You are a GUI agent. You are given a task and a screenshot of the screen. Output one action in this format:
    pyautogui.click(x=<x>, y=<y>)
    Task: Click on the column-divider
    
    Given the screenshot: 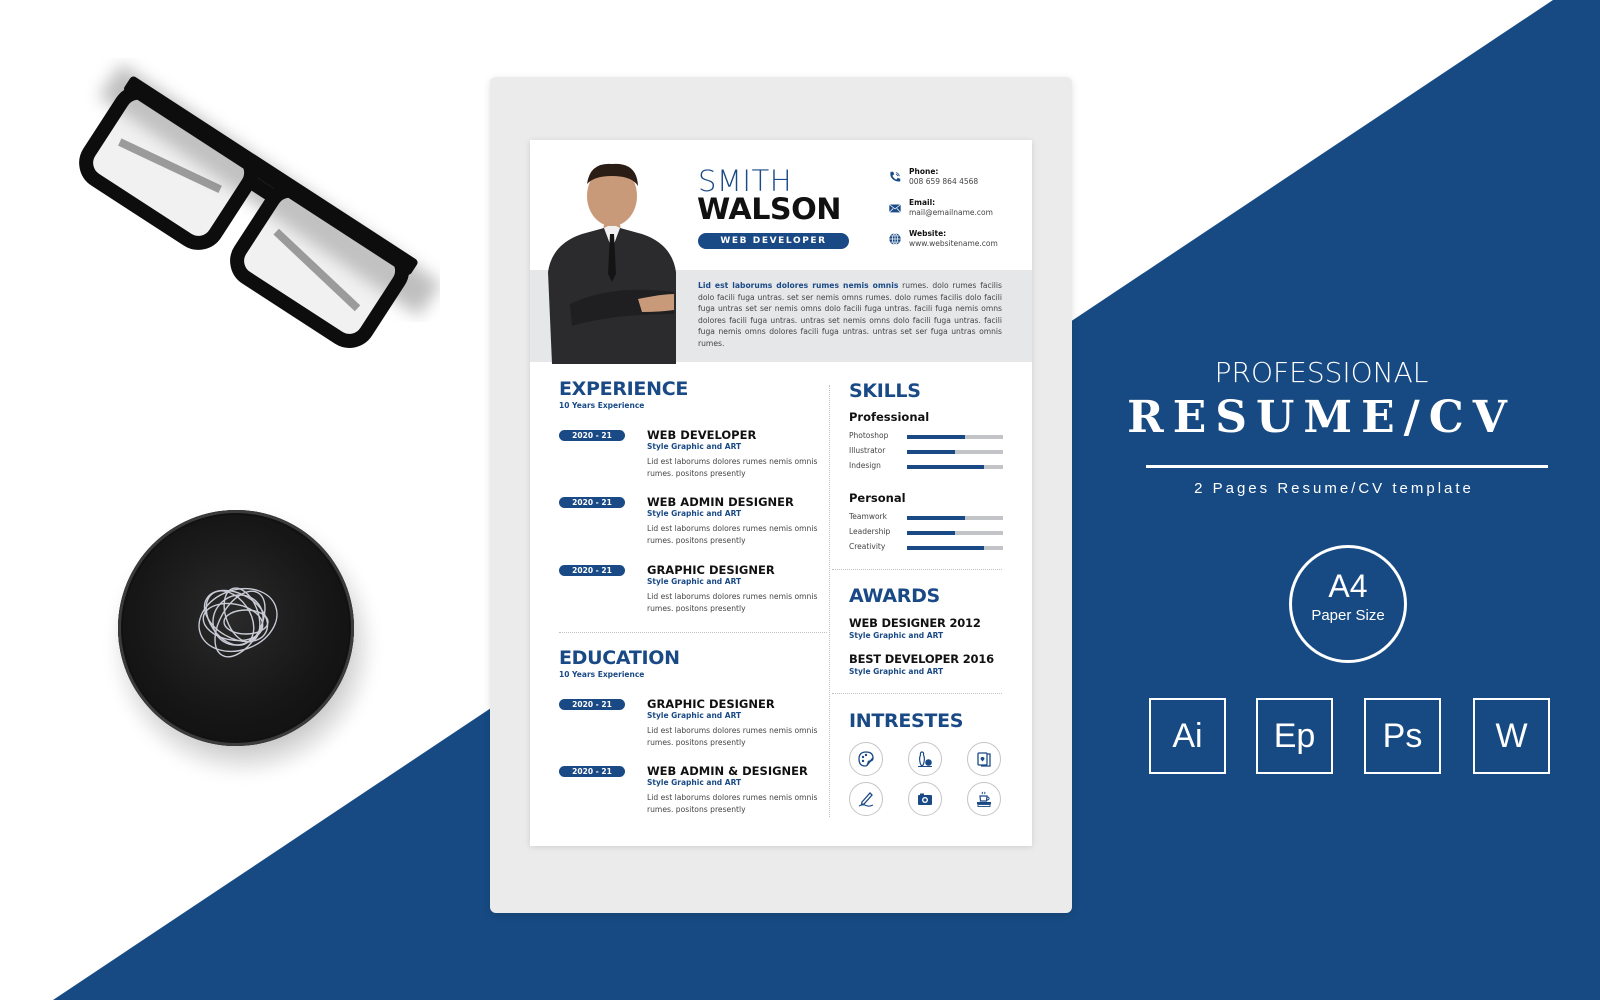 What is the action you would take?
    pyautogui.click(x=829, y=601)
    